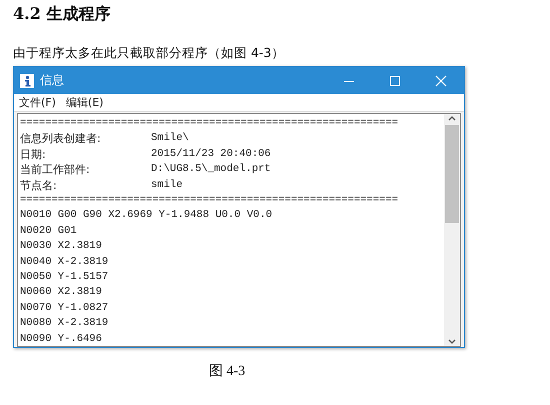 The width and height of the screenshot is (550, 405). I want to click on code-line: N0070 Y-1.0827, so click(65, 308).